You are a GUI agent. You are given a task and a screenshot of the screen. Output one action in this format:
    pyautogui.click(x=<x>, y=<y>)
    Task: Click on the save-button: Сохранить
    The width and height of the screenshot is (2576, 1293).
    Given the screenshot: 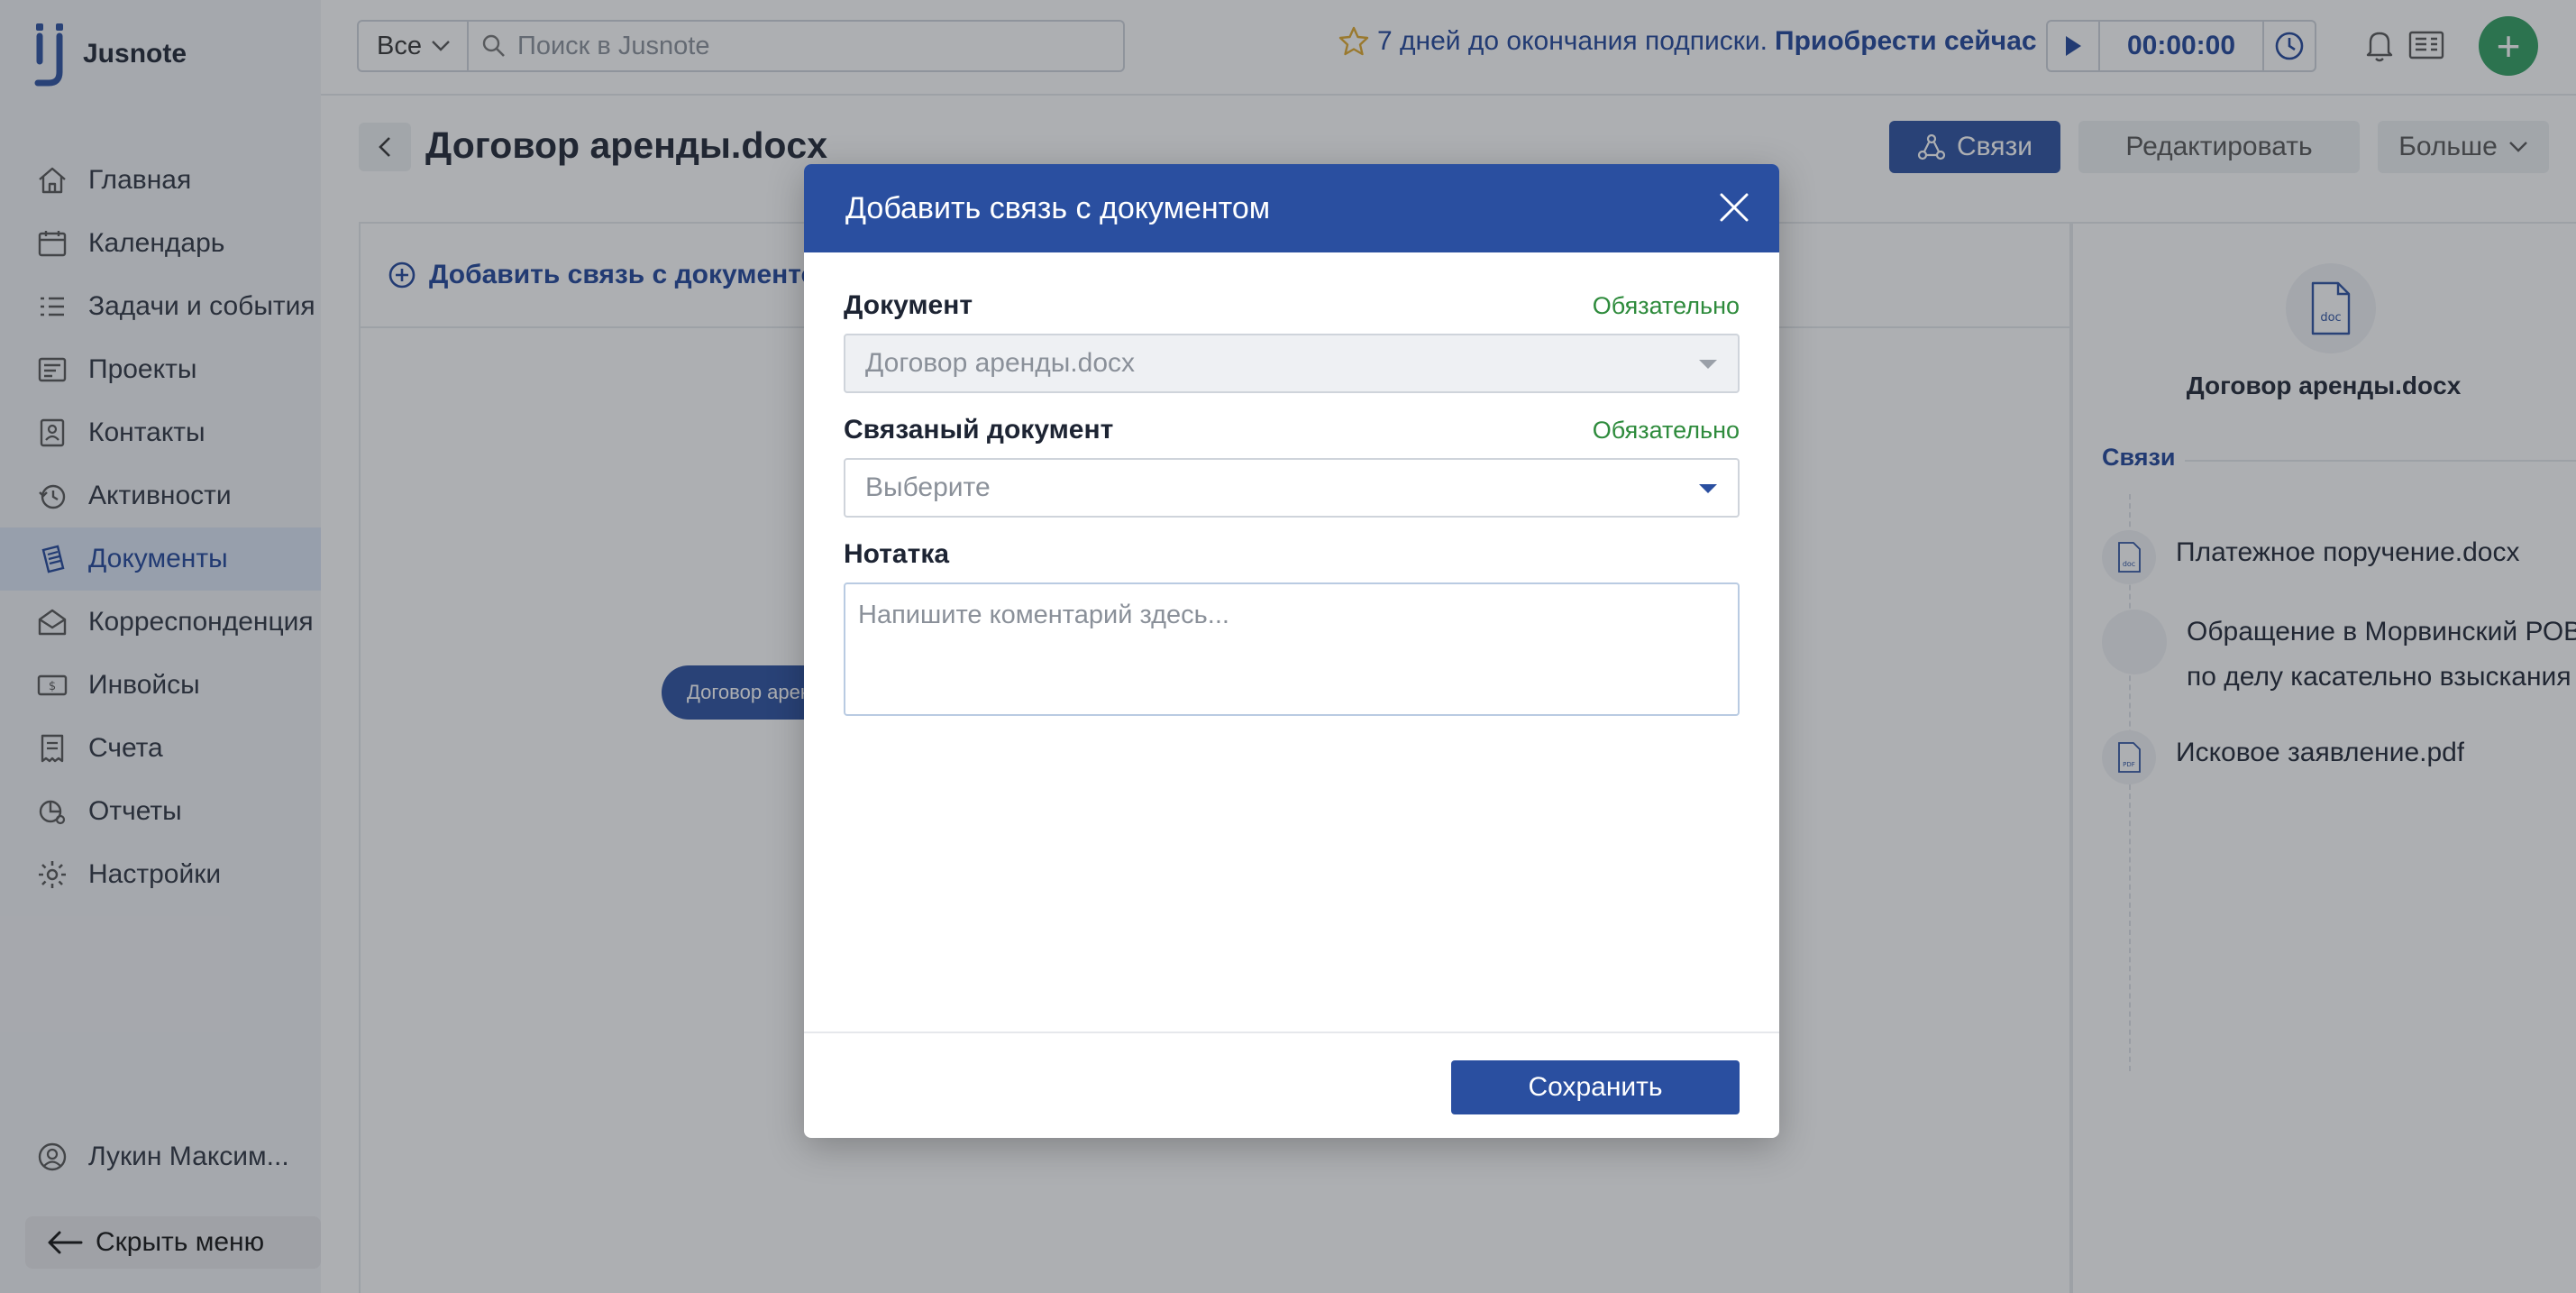 What is the action you would take?
    pyautogui.click(x=1595, y=1087)
    